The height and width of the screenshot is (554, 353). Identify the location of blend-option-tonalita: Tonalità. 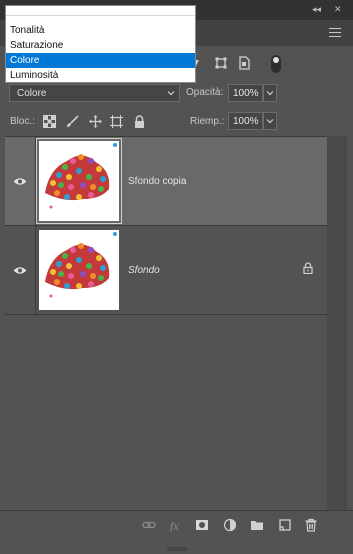
(100, 30).